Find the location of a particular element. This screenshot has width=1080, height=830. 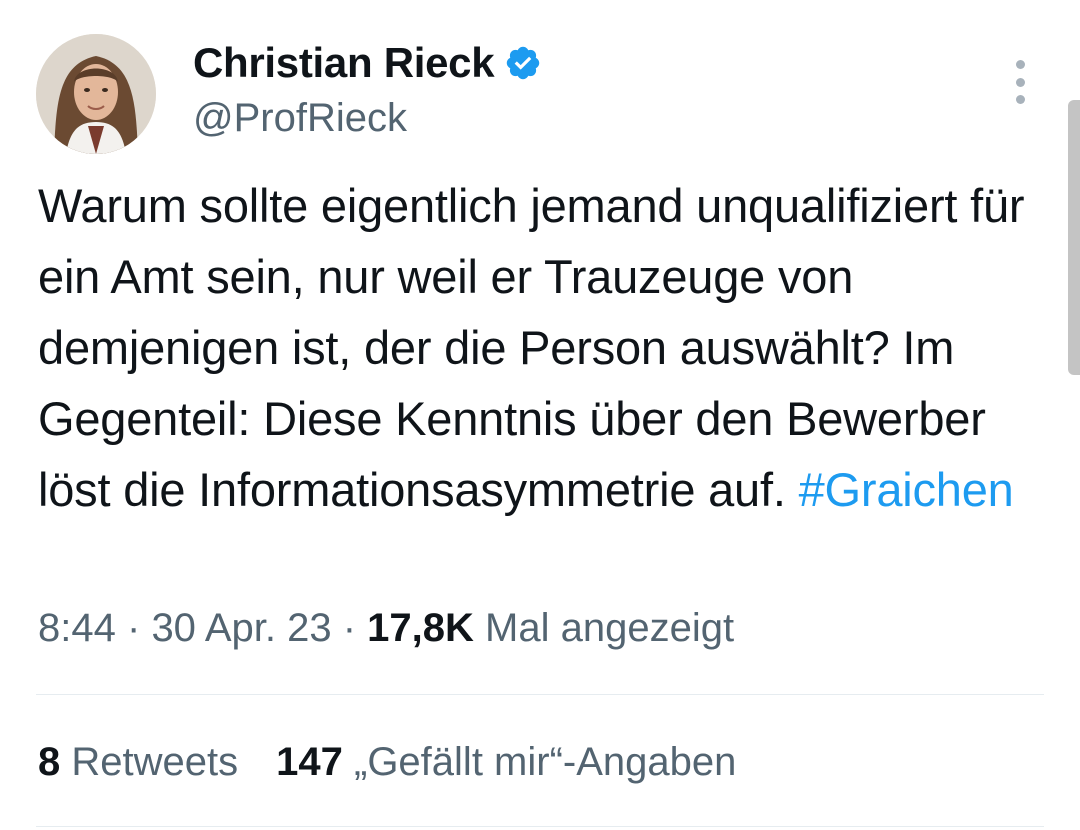

retweets-count: 8 is located at coordinates (49, 762).